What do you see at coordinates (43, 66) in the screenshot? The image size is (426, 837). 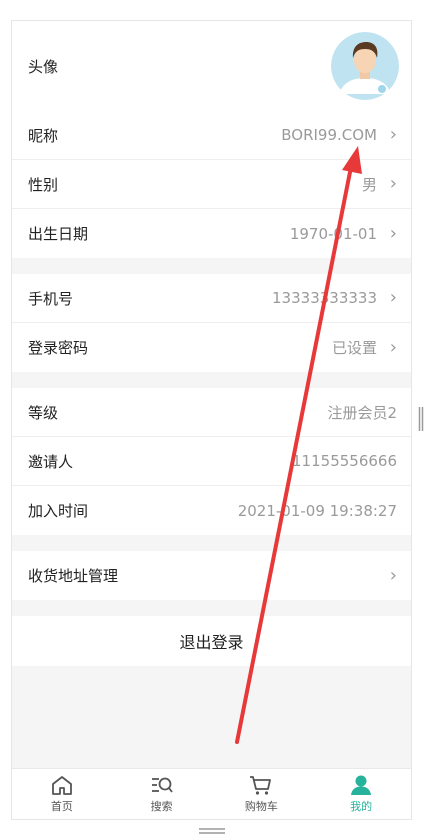 I see `avatar-label: 头像` at bounding box center [43, 66].